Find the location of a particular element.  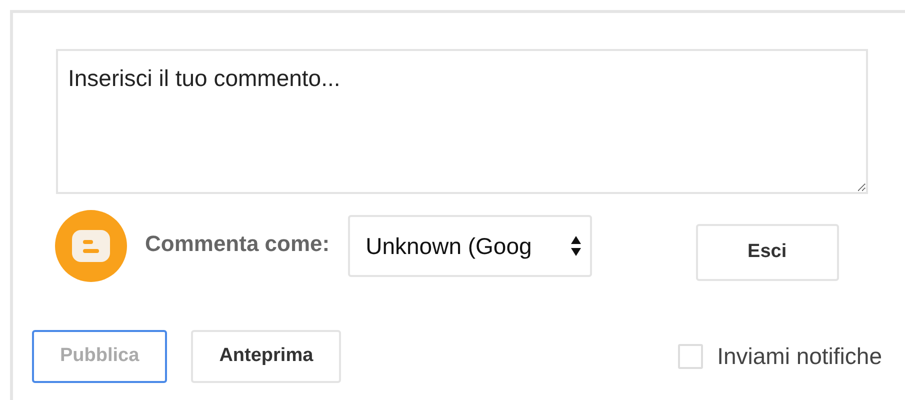

notify-checkbox is located at coordinates (691, 356).